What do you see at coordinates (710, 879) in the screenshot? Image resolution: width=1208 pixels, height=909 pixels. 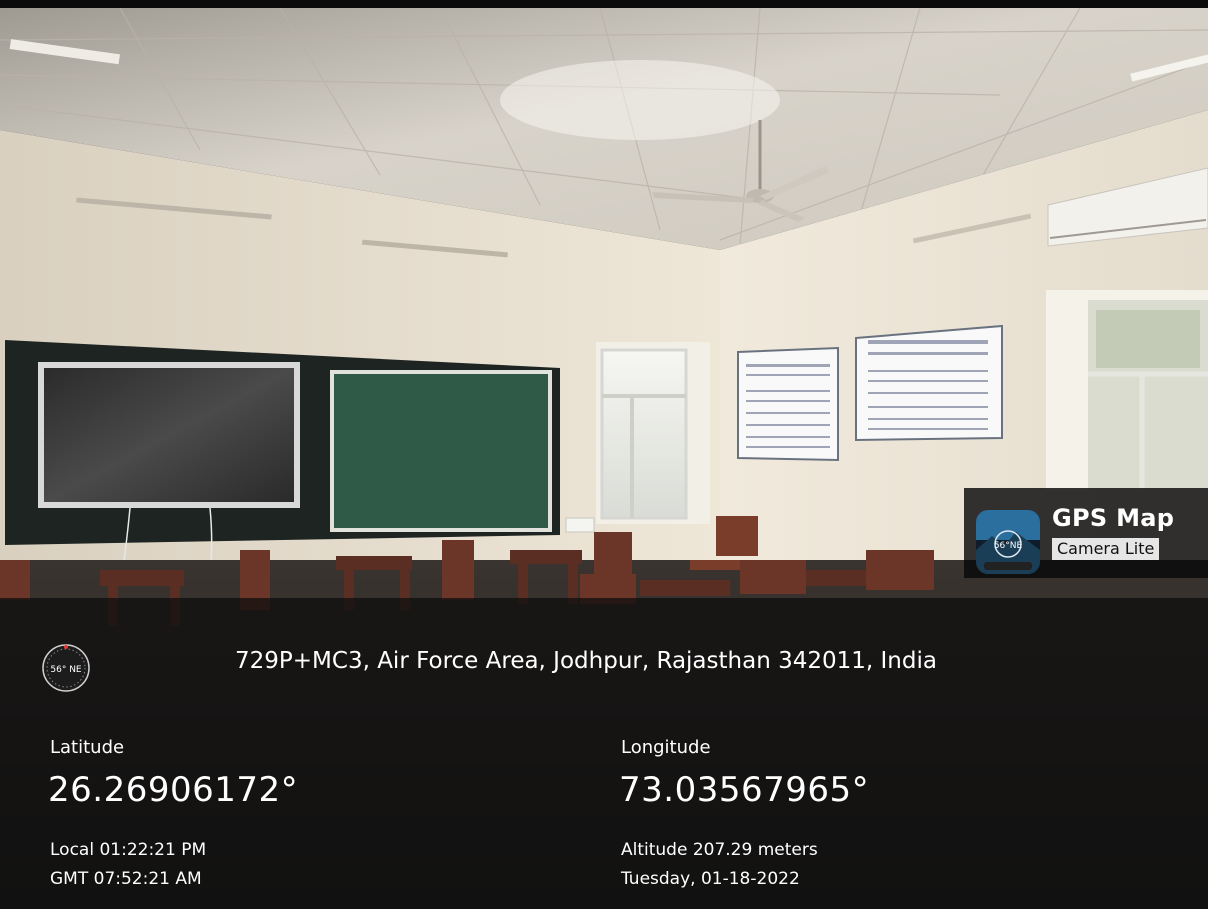 I see `date-text: Tuesday, 01-18-2022` at bounding box center [710, 879].